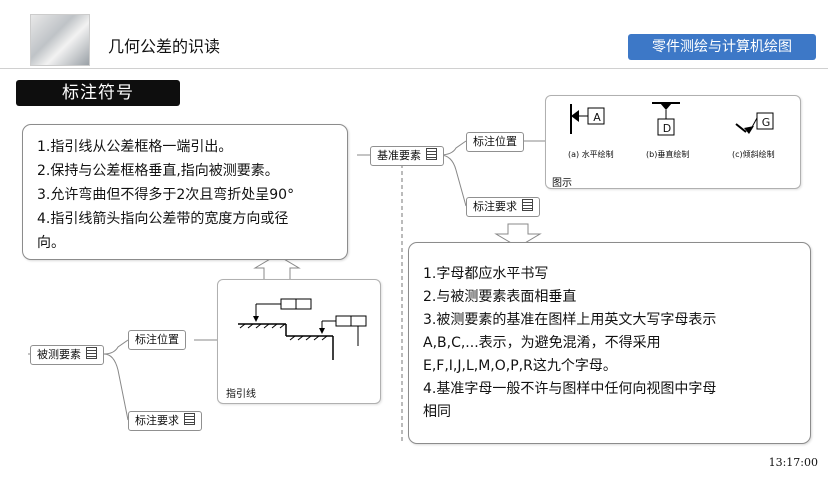 This screenshot has width=828, height=478. I want to click on figure-label: 图示, so click(562, 183).